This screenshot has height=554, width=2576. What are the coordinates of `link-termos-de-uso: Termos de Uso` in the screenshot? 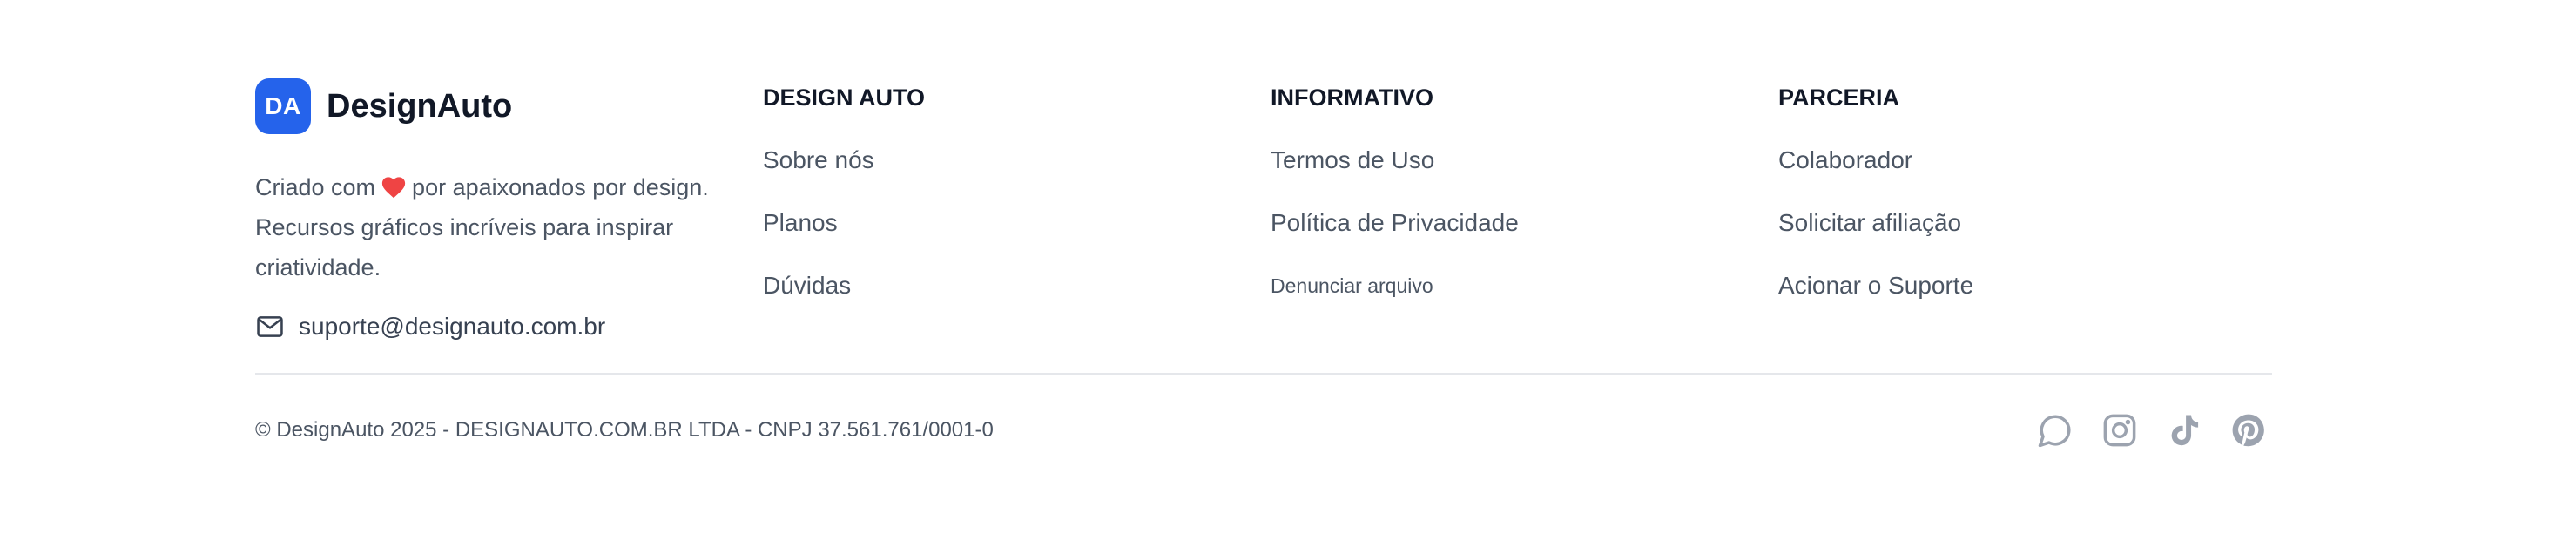 It's located at (1353, 160).